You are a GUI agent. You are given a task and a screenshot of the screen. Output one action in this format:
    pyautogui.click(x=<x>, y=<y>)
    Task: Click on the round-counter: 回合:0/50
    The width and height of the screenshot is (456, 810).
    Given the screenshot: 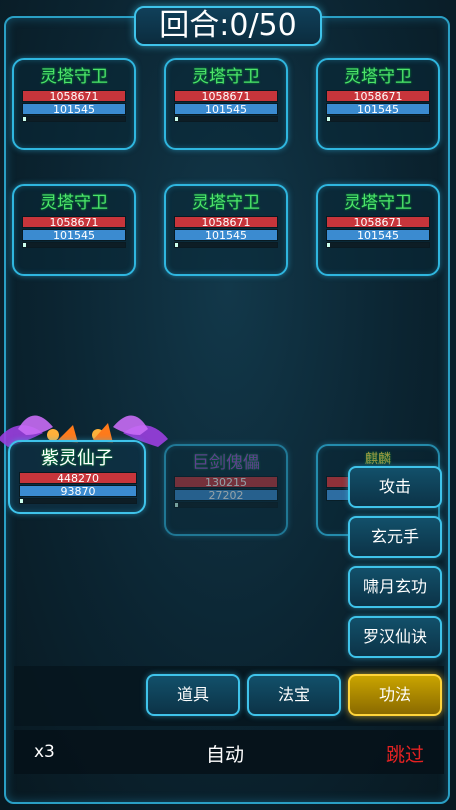 What is the action you would take?
    pyautogui.click(x=228, y=26)
    